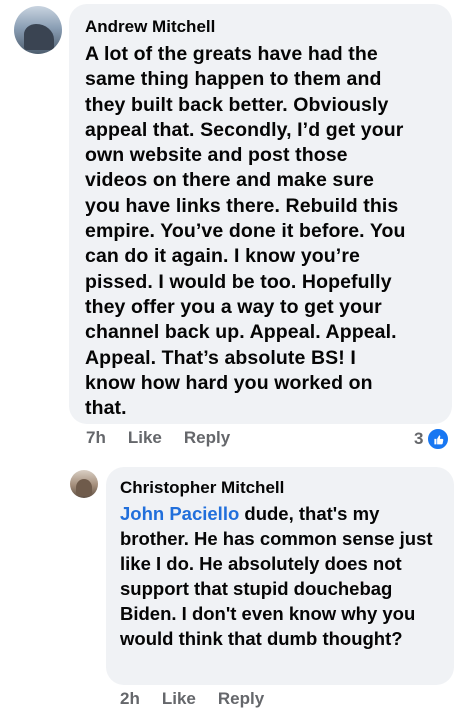 This screenshot has width=468, height=718. What do you see at coordinates (419, 438) in the screenshot?
I see `reaction-count: 3` at bounding box center [419, 438].